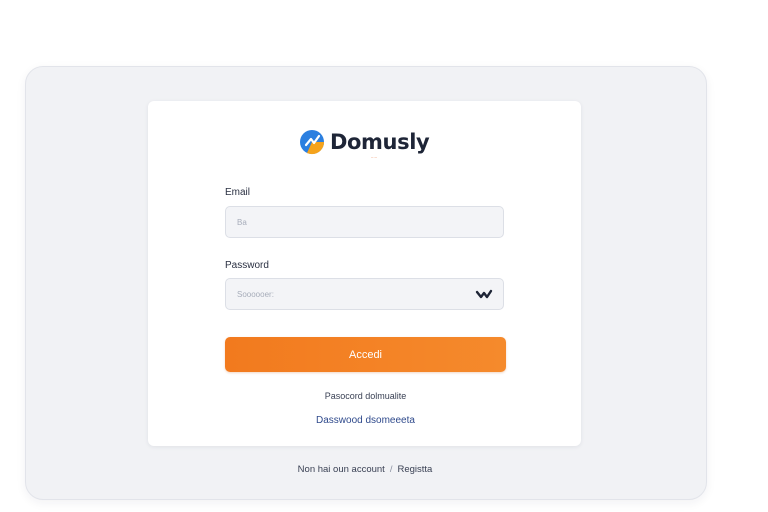 The width and height of the screenshot is (768, 512). I want to click on brand-logo-icon, so click(312, 142).